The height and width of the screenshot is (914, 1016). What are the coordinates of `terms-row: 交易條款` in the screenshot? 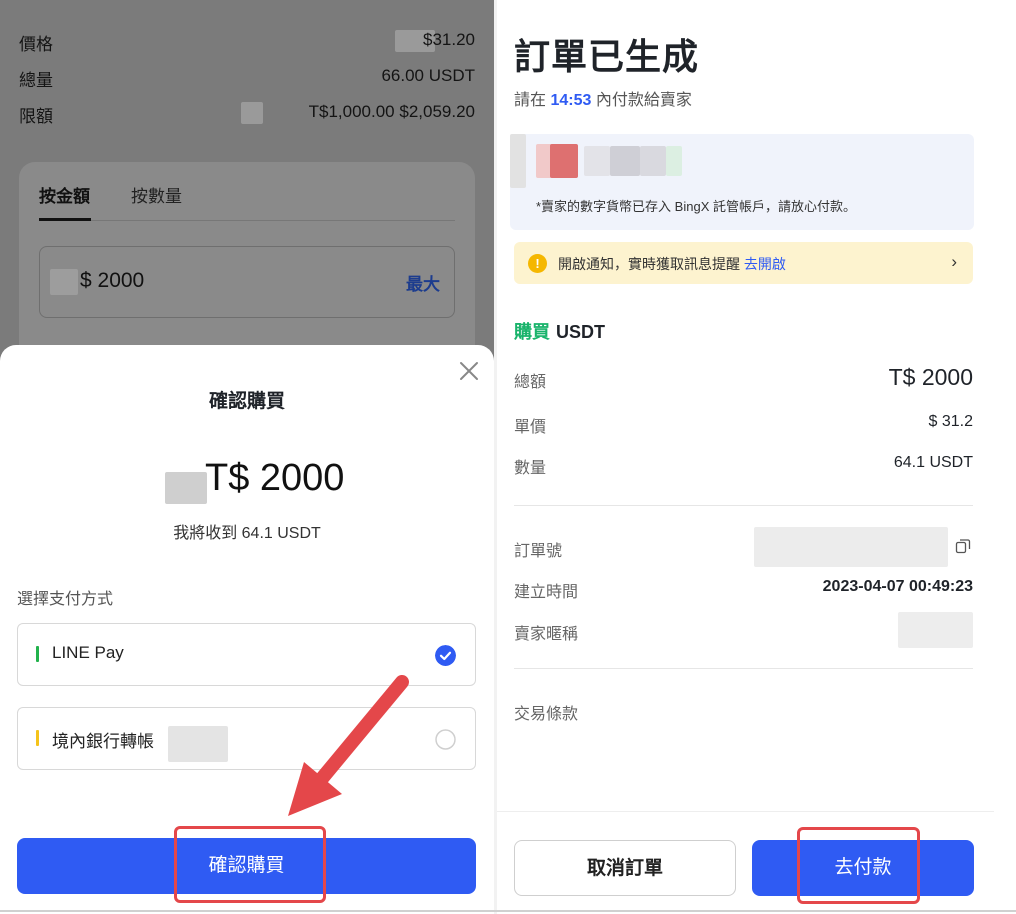 It's located at (743, 711).